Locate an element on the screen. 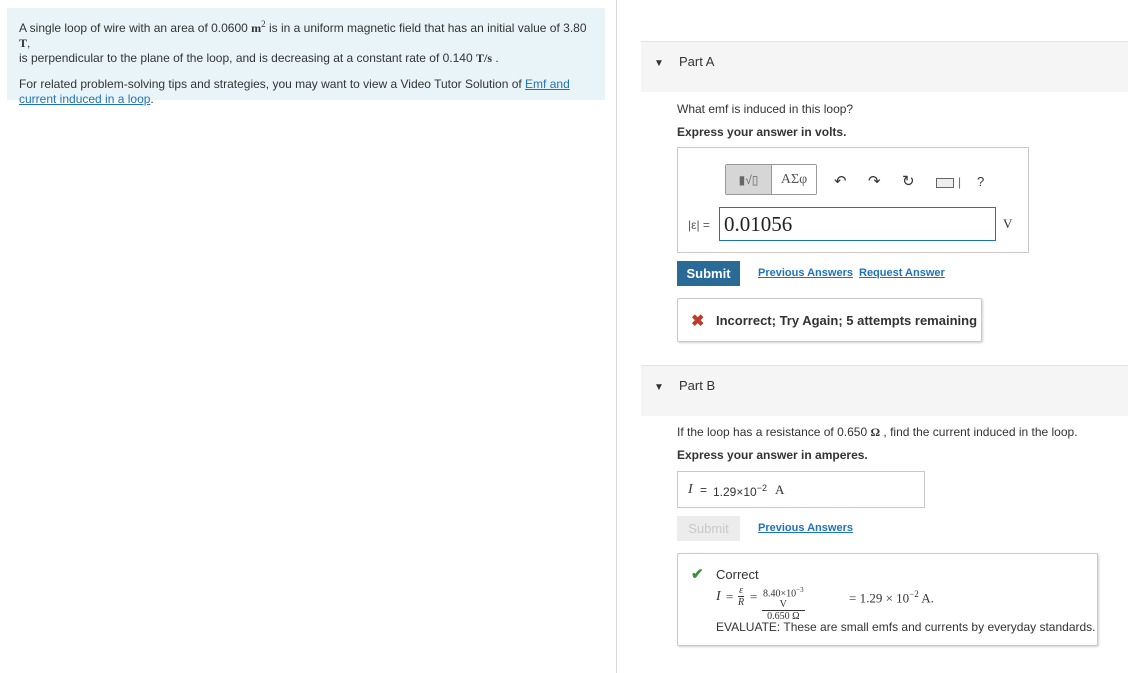  part-a-title: Part A is located at coordinates (697, 61).